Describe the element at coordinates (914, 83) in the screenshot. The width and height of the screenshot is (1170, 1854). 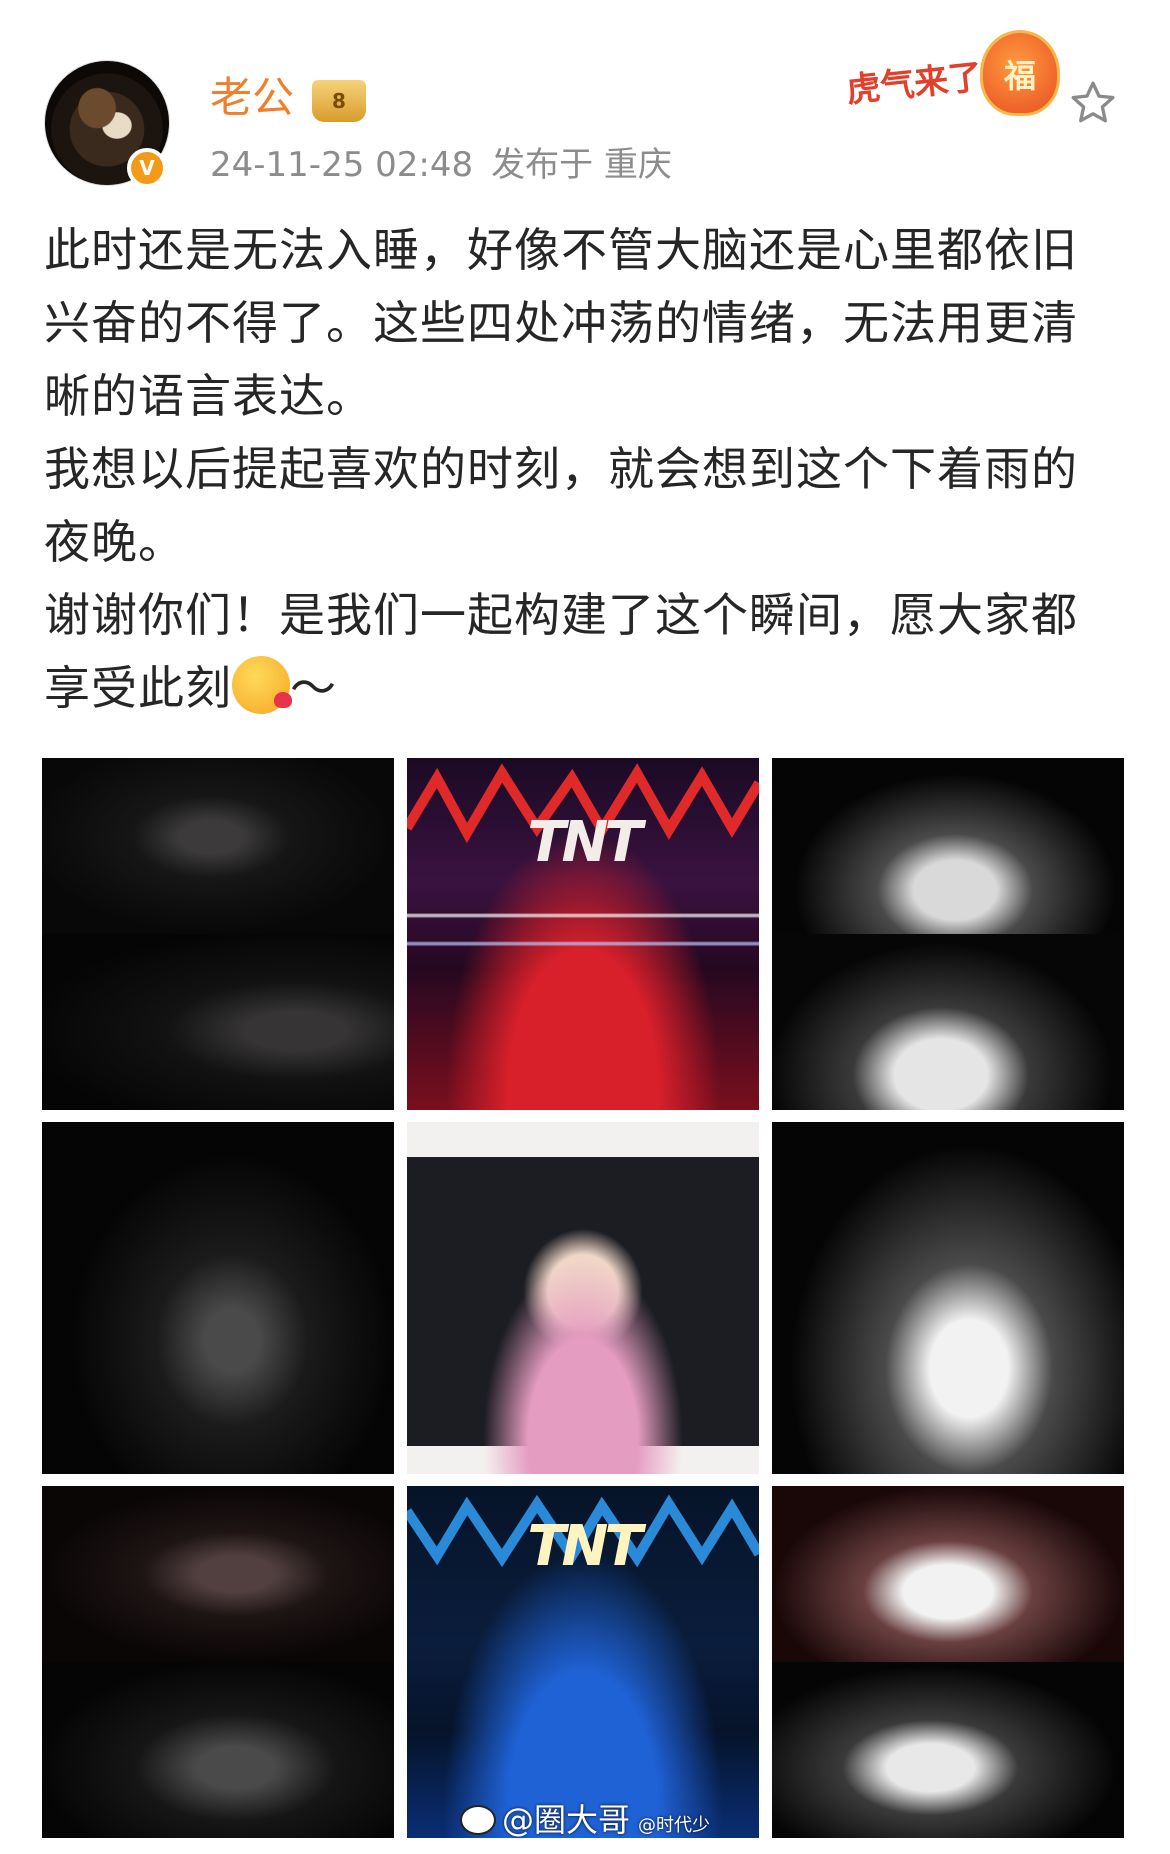
I see `promo-text: 虎气来了` at that location.